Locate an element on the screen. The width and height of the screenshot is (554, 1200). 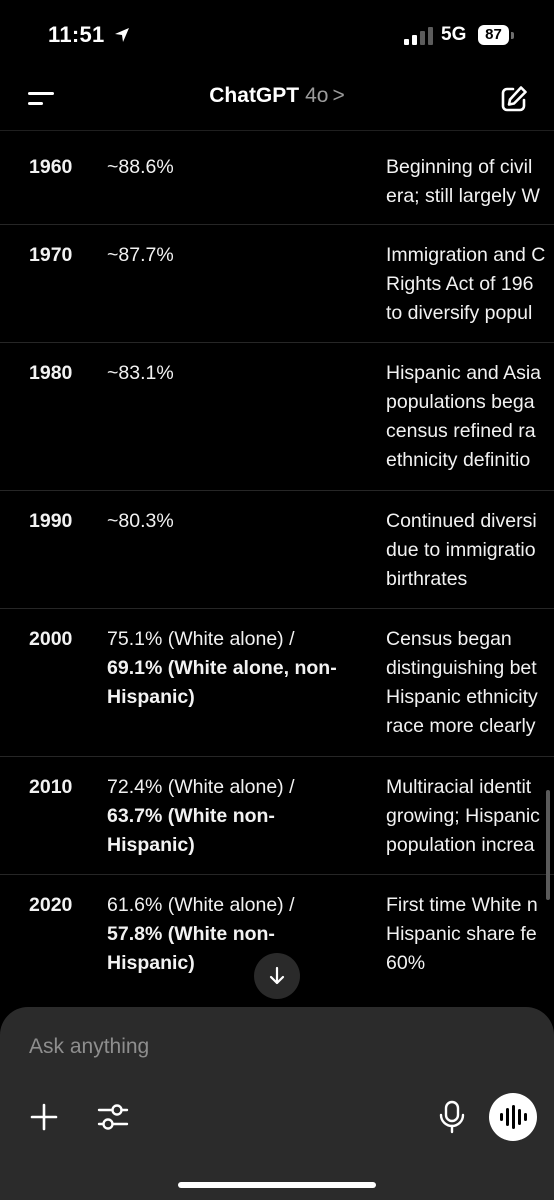
share-bold-text: 69.1% (White alone, non-Hispanic) is located at coordinates (222, 682).